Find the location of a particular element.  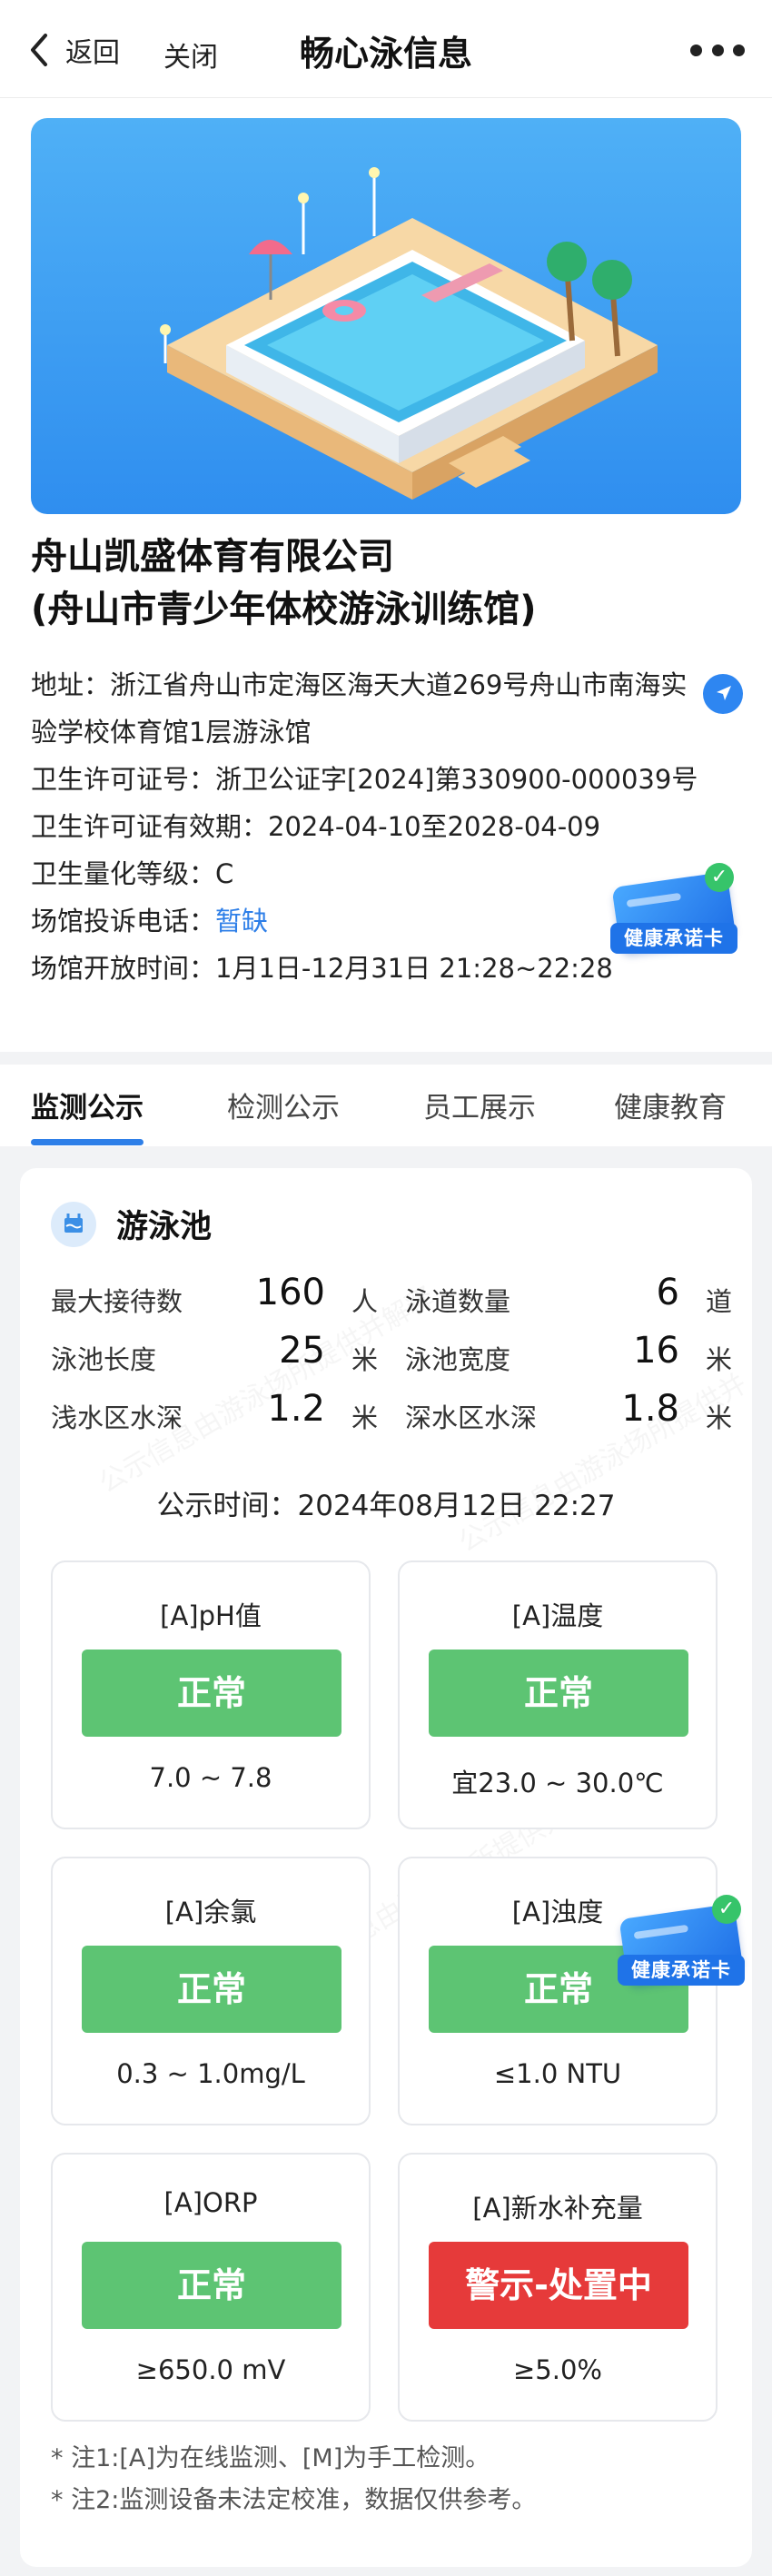

tab-monitor: 监测公示 is located at coordinates (87, 1105).